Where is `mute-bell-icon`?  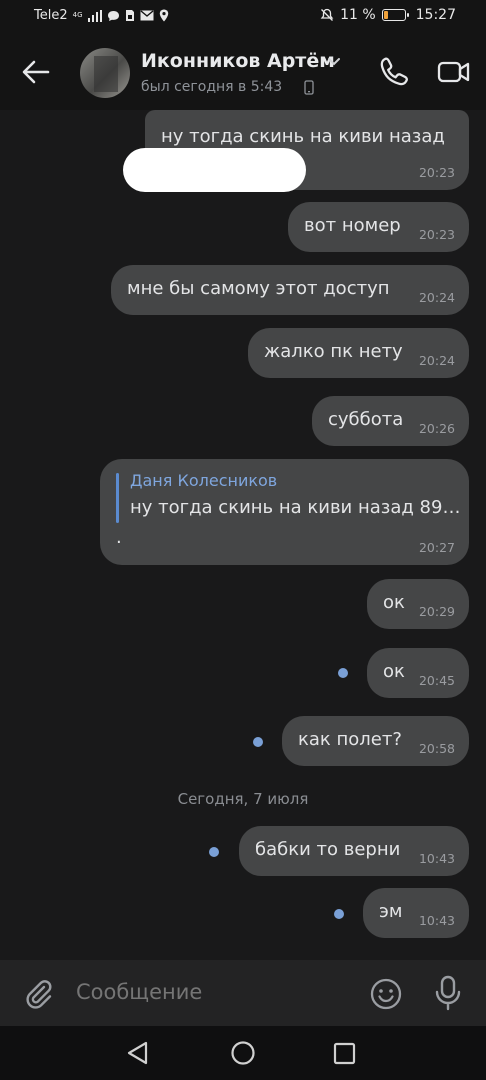
mute-bell-icon is located at coordinates (327, 14).